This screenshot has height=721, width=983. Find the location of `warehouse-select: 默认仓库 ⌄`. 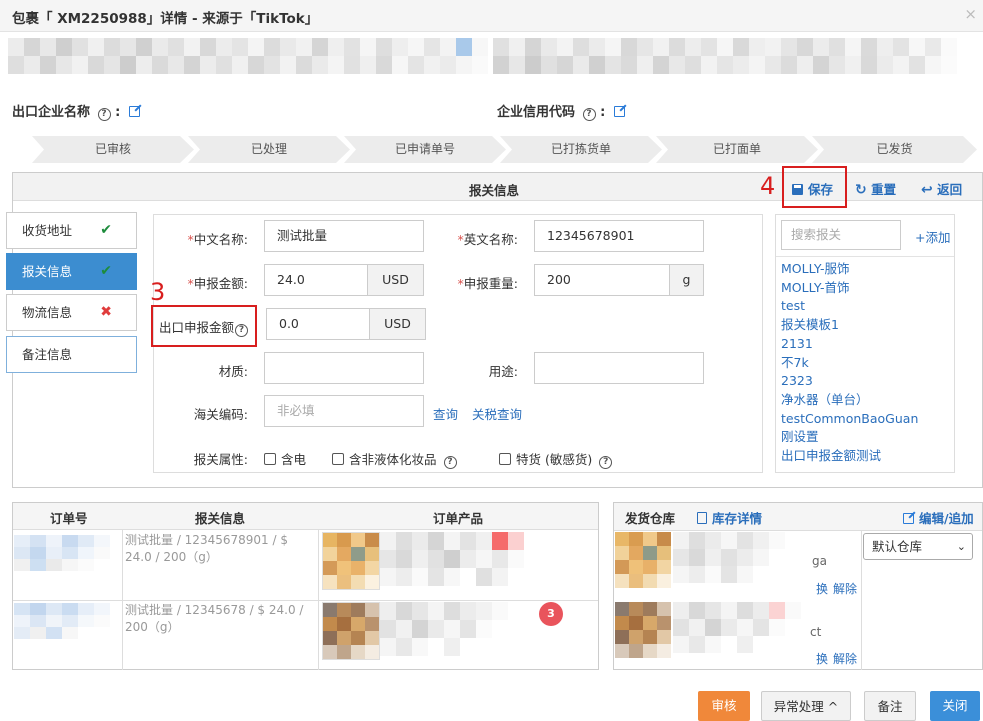

warehouse-select: 默认仓库 ⌄ is located at coordinates (918, 546).